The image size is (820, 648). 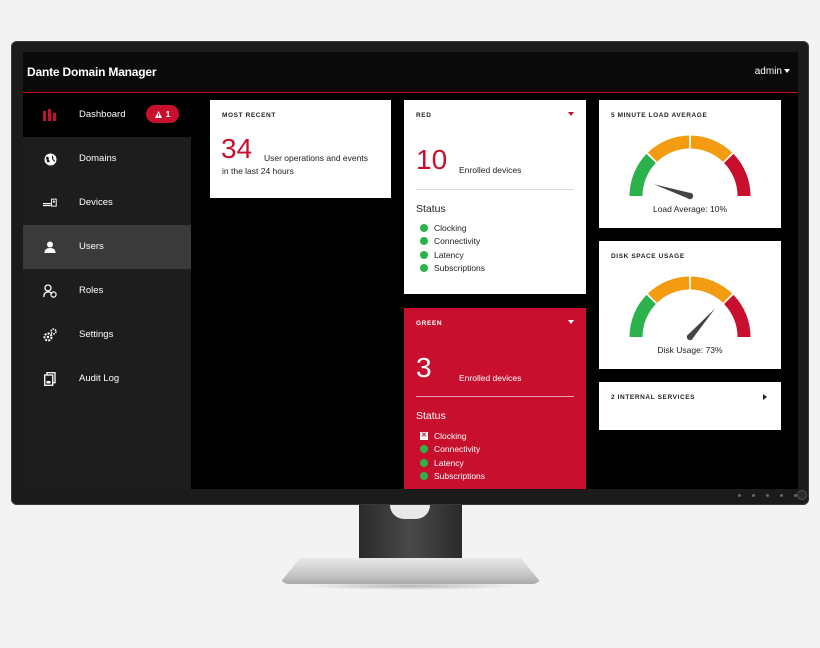 I want to click on audit-log-icon, so click(x=50, y=379).